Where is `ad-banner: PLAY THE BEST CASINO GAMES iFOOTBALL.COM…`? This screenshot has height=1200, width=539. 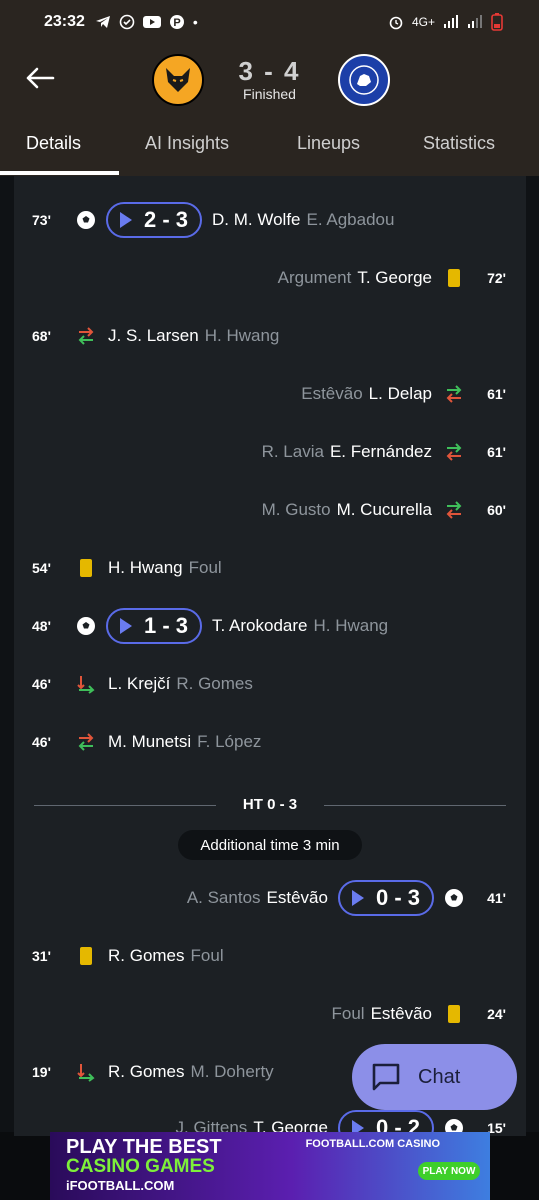 ad-banner: PLAY THE BEST CASINO GAMES iFOOTBALL.COM… is located at coordinates (270, 1166).